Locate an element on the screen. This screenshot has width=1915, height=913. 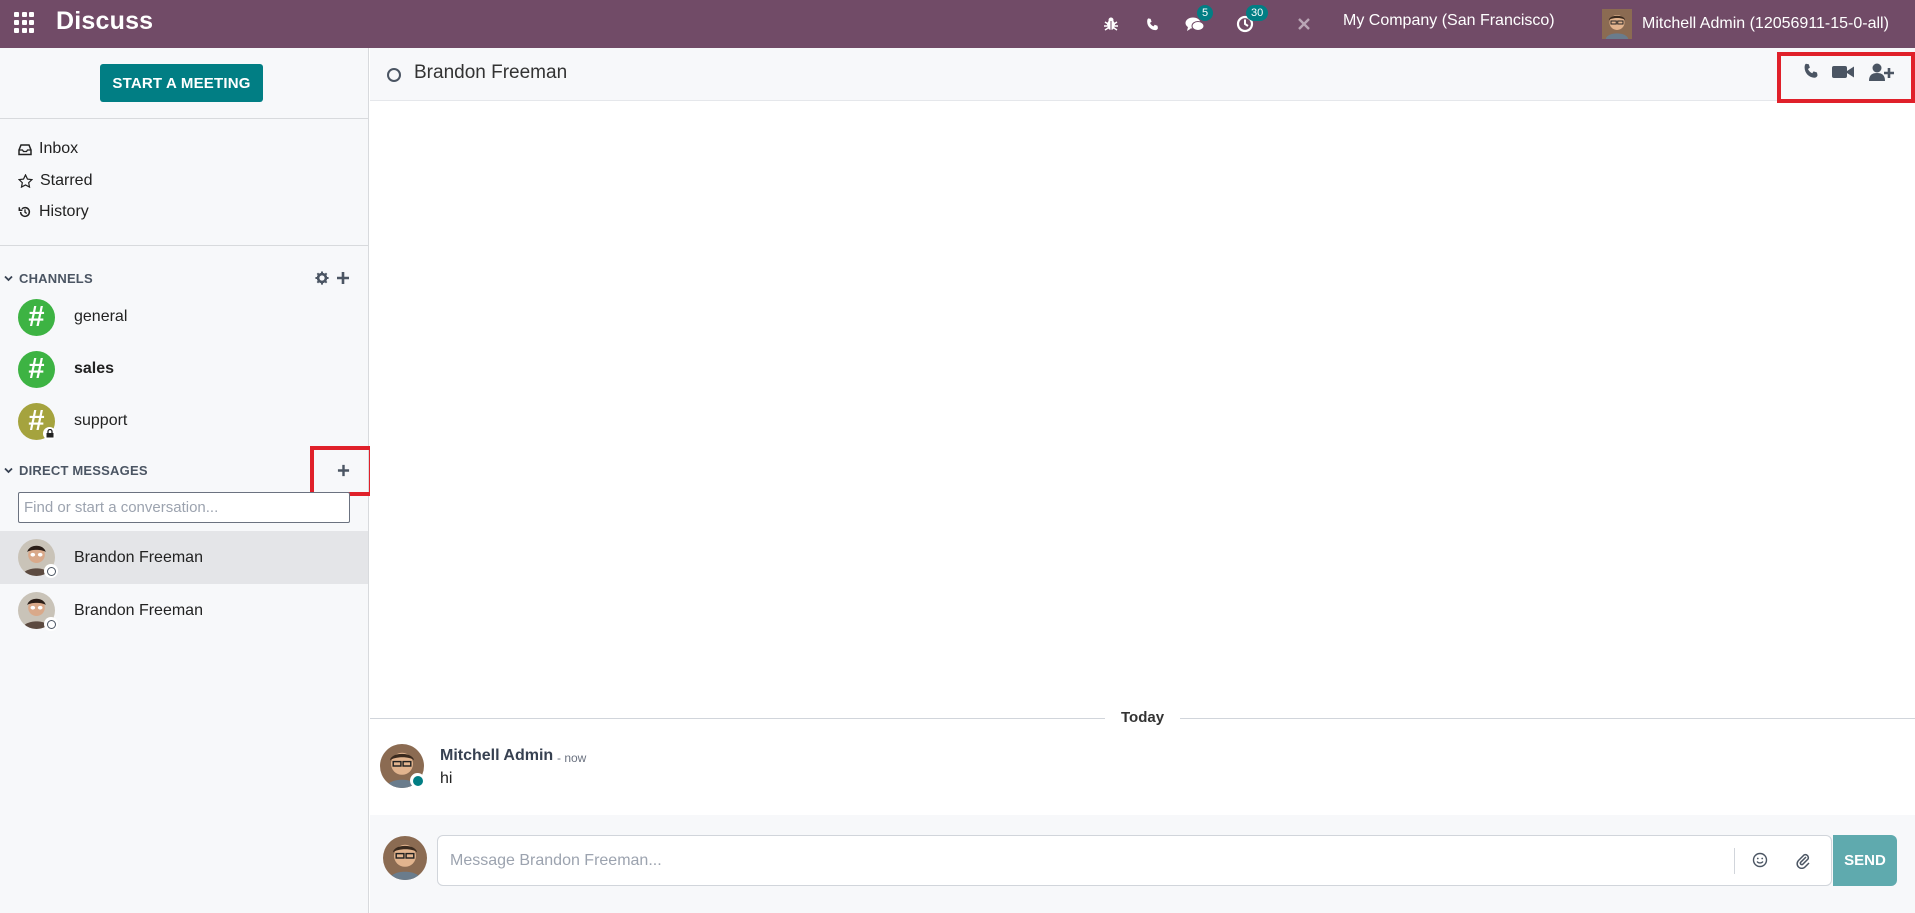
debug-bug-icon is located at coordinates (1111, 24).